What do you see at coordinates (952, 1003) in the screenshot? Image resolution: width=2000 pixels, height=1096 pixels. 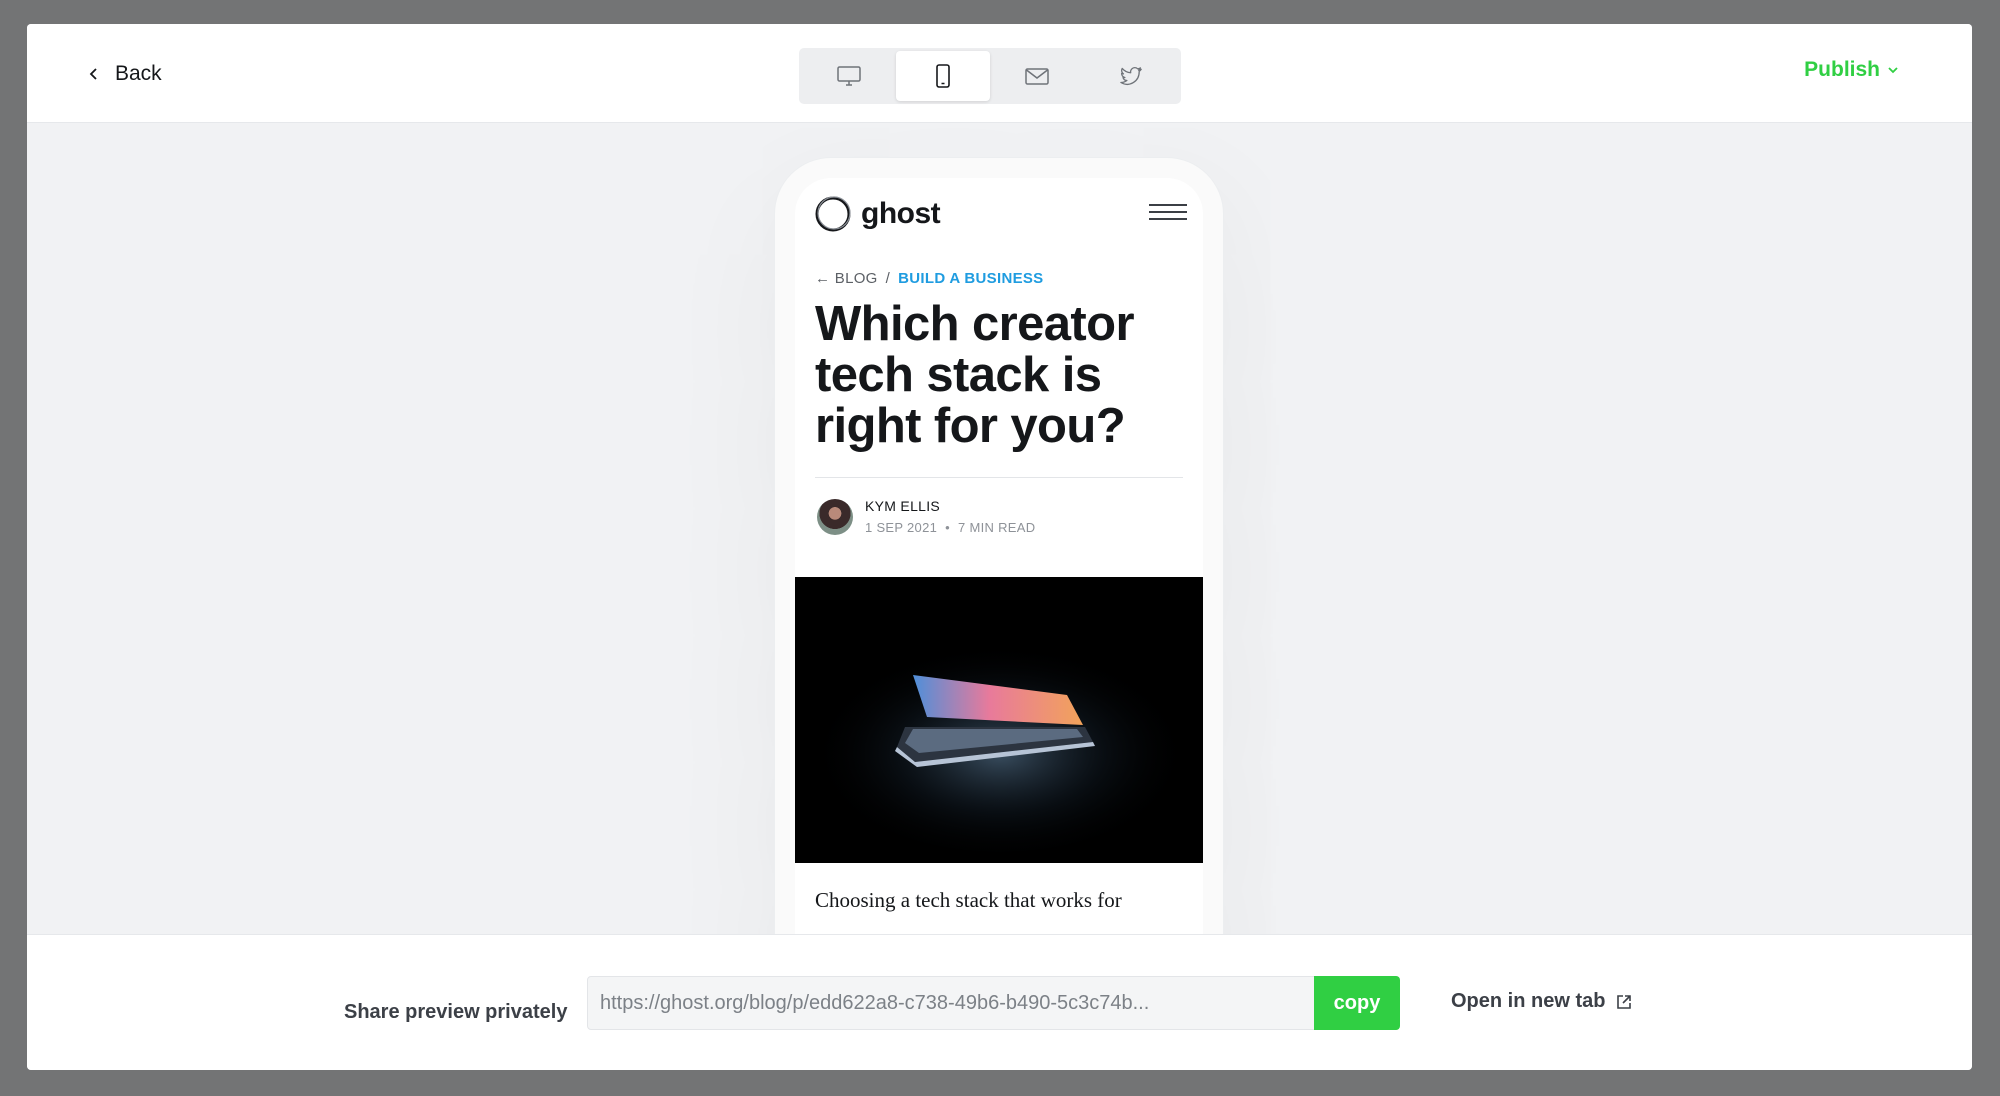 I see `share-url-input` at bounding box center [952, 1003].